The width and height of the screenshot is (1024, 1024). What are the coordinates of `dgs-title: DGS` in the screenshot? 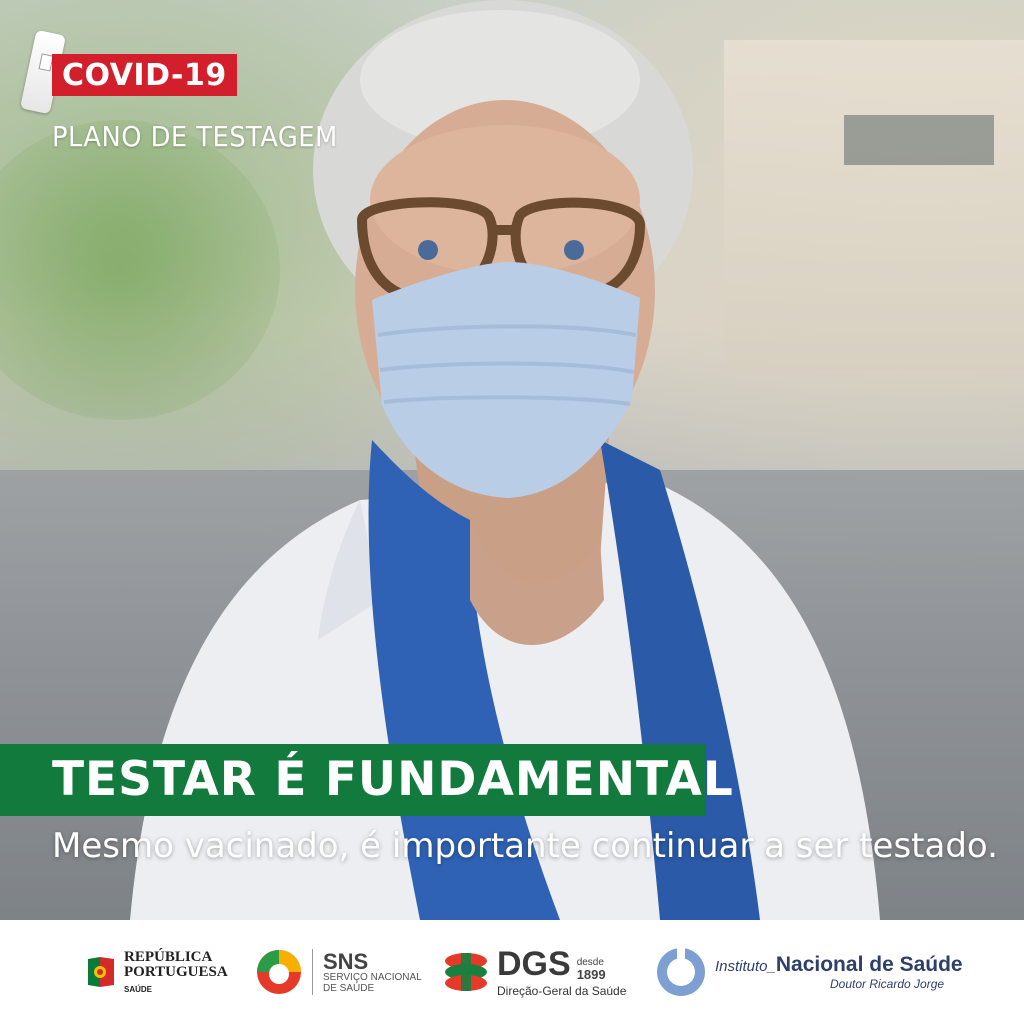 It's located at (534, 963).